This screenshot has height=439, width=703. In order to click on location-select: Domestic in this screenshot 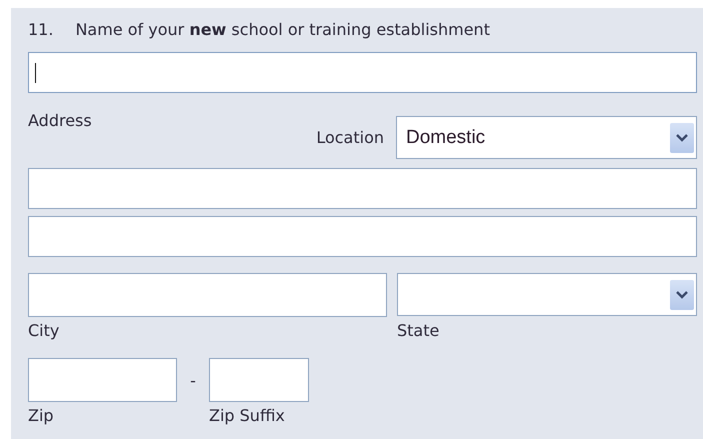, I will do `click(546, 137)`.